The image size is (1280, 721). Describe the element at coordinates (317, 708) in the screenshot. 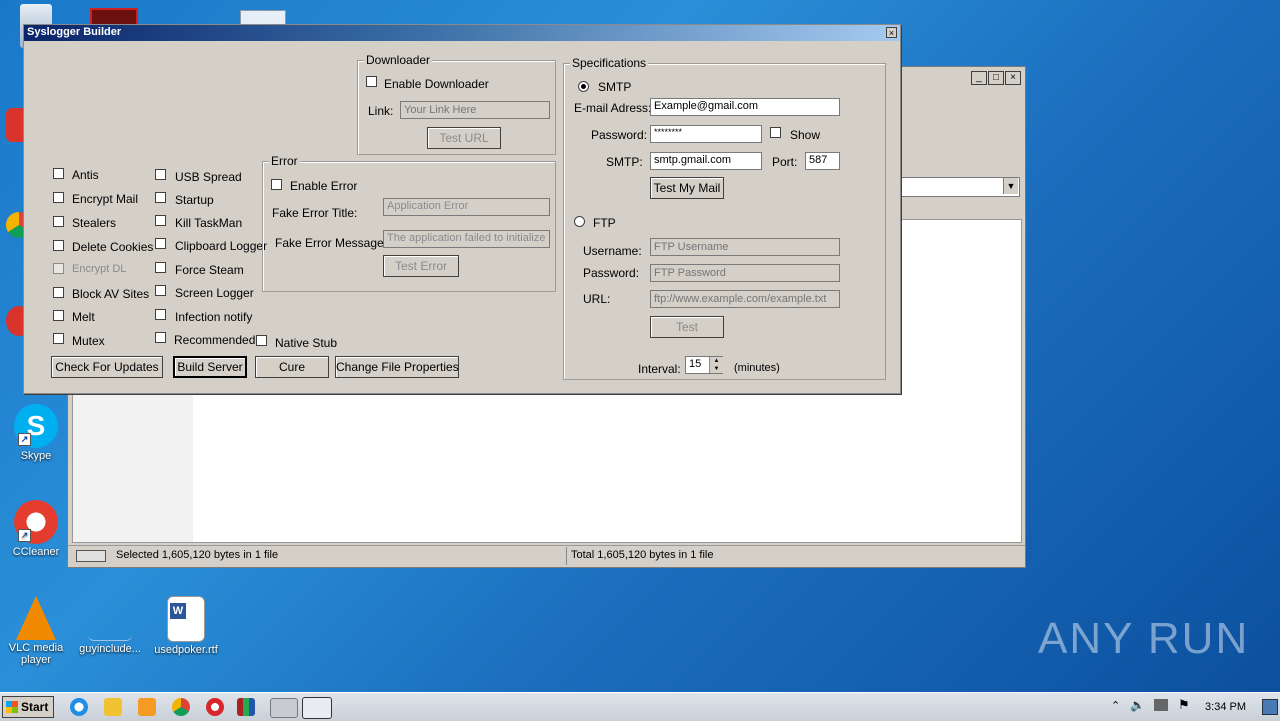

I see `active-window-icon` at that location.